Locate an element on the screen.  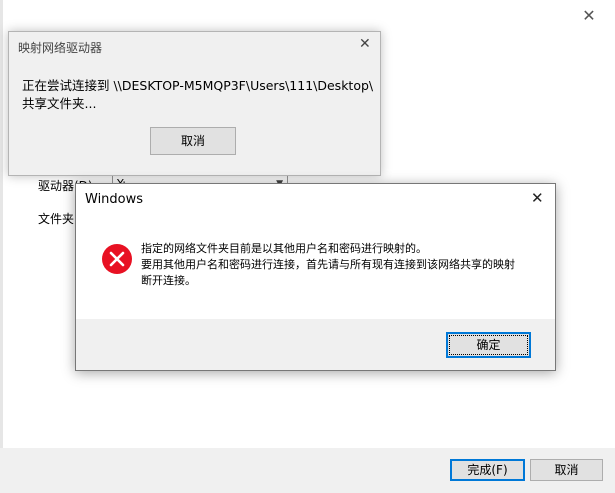
error-dialog-footer: 确定 is located at coordinates (315, 344).